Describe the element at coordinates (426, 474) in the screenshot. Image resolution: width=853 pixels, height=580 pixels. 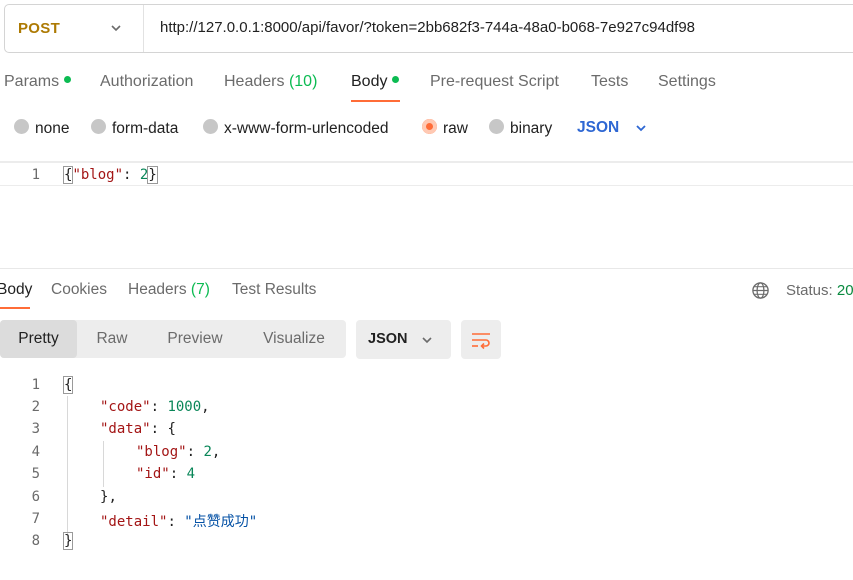
I see `code-line: 5 "id": 4` at that location.